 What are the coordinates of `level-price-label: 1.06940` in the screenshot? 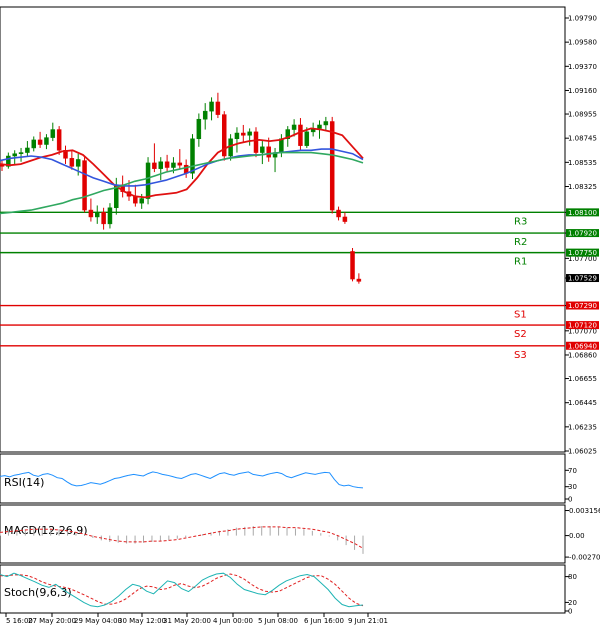 It's located at (582, 346).